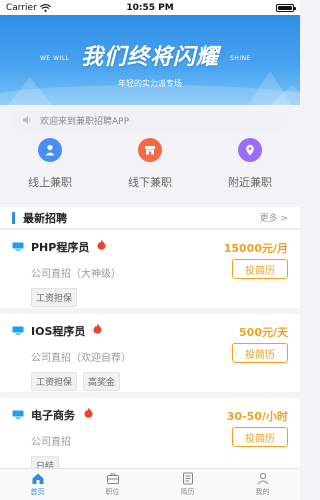 The image size is (320, 500). What do you see at coordinates (76, 274) in the screenshot?
I see `job-company: 公司直招（大神级）` at bounding box center [76, 274].